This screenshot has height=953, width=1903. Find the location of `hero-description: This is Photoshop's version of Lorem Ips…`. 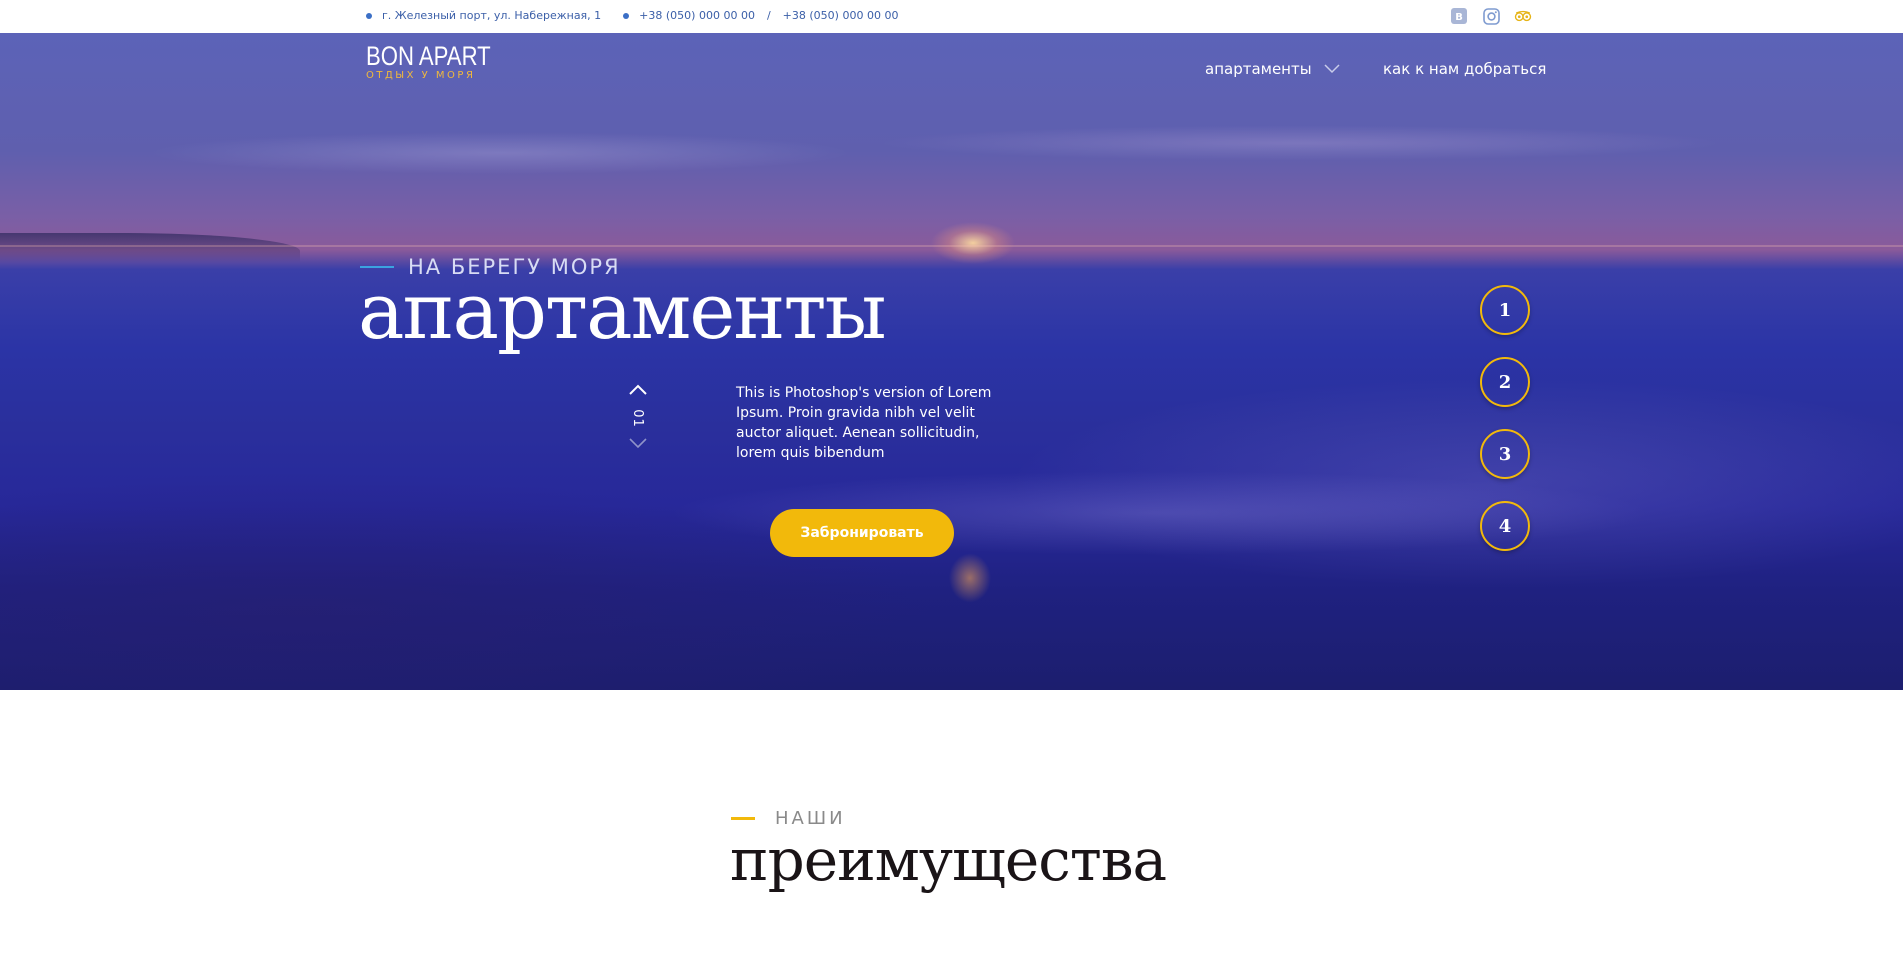

hero-description: This is Photoshop's version of Lorem Ips… is located at coordinates (864, 423).